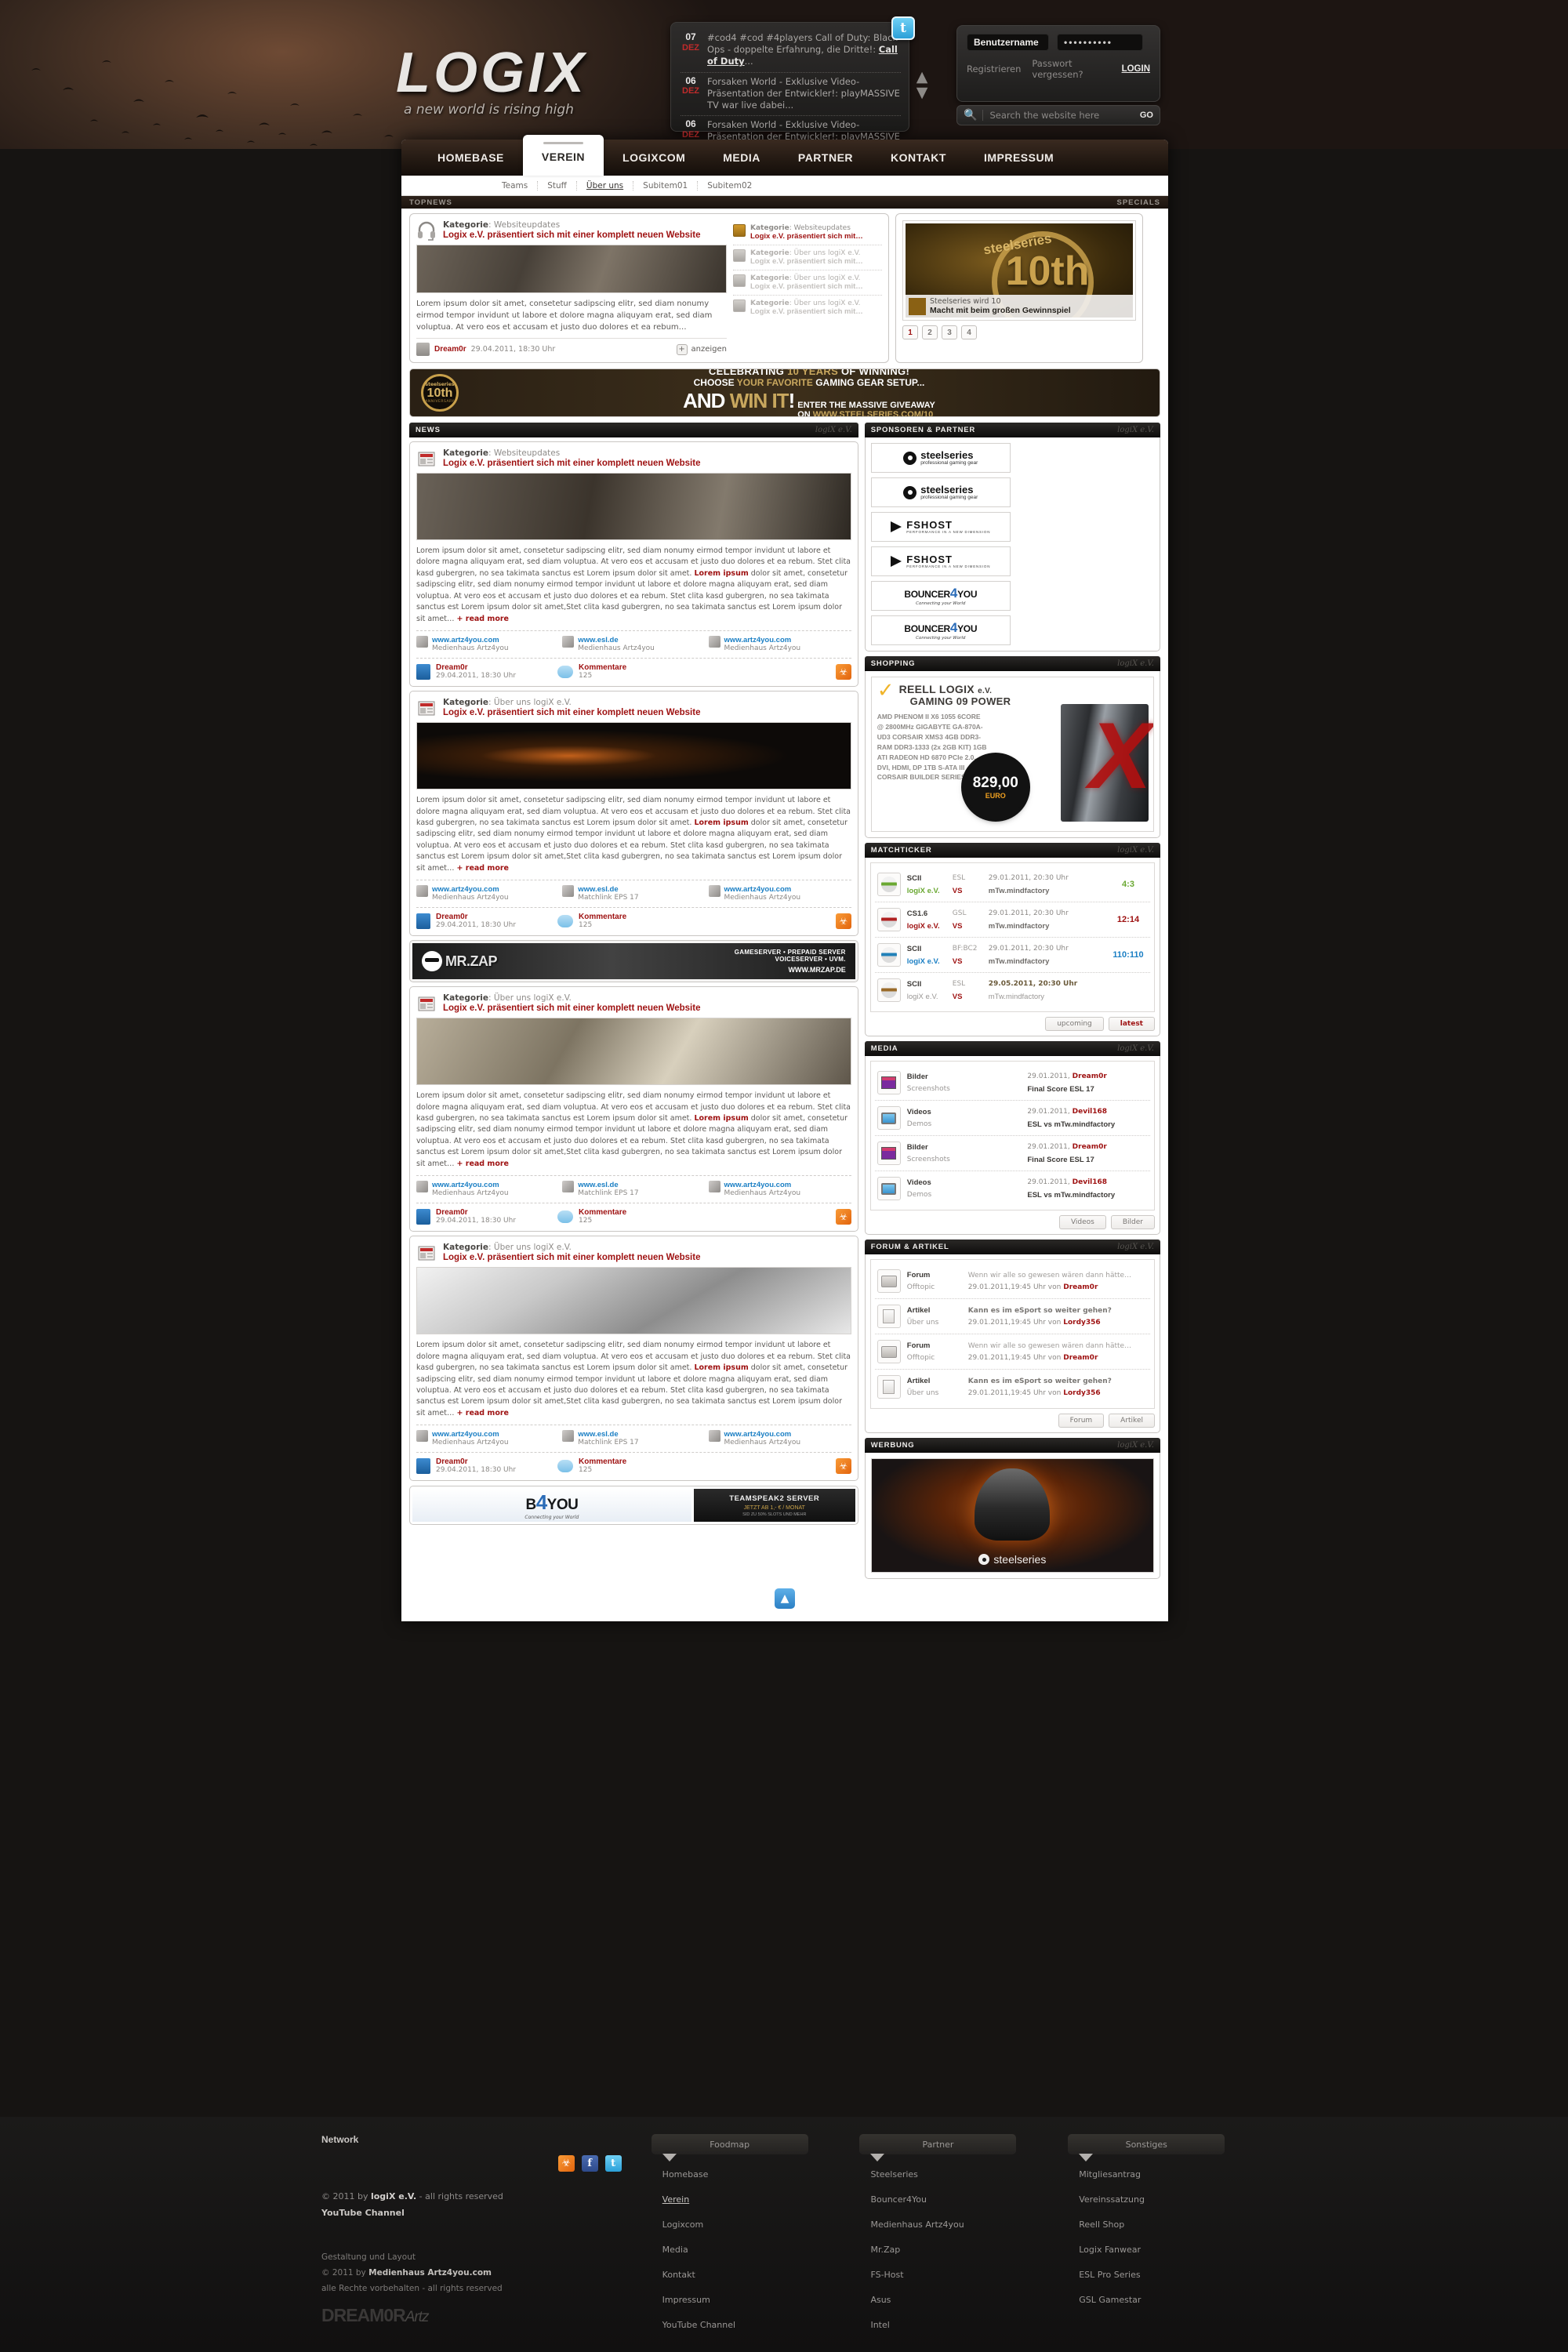  I want to click on sponsor-steelseries: steelseries professional gaming gear, so click(940, 492).